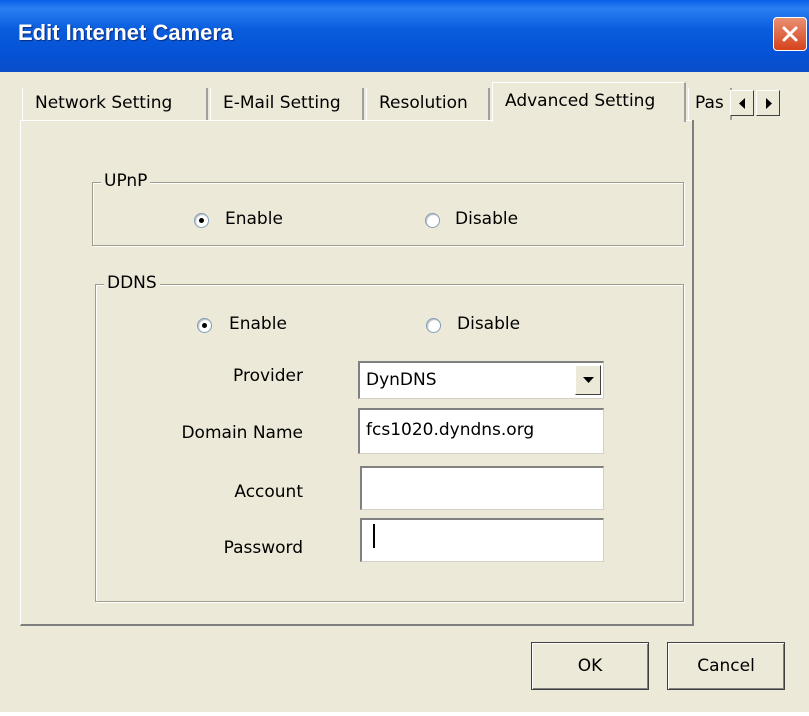 This screenshot has width=809, height=716. I want to click on ddns-disable-radio, so click(433, 325).